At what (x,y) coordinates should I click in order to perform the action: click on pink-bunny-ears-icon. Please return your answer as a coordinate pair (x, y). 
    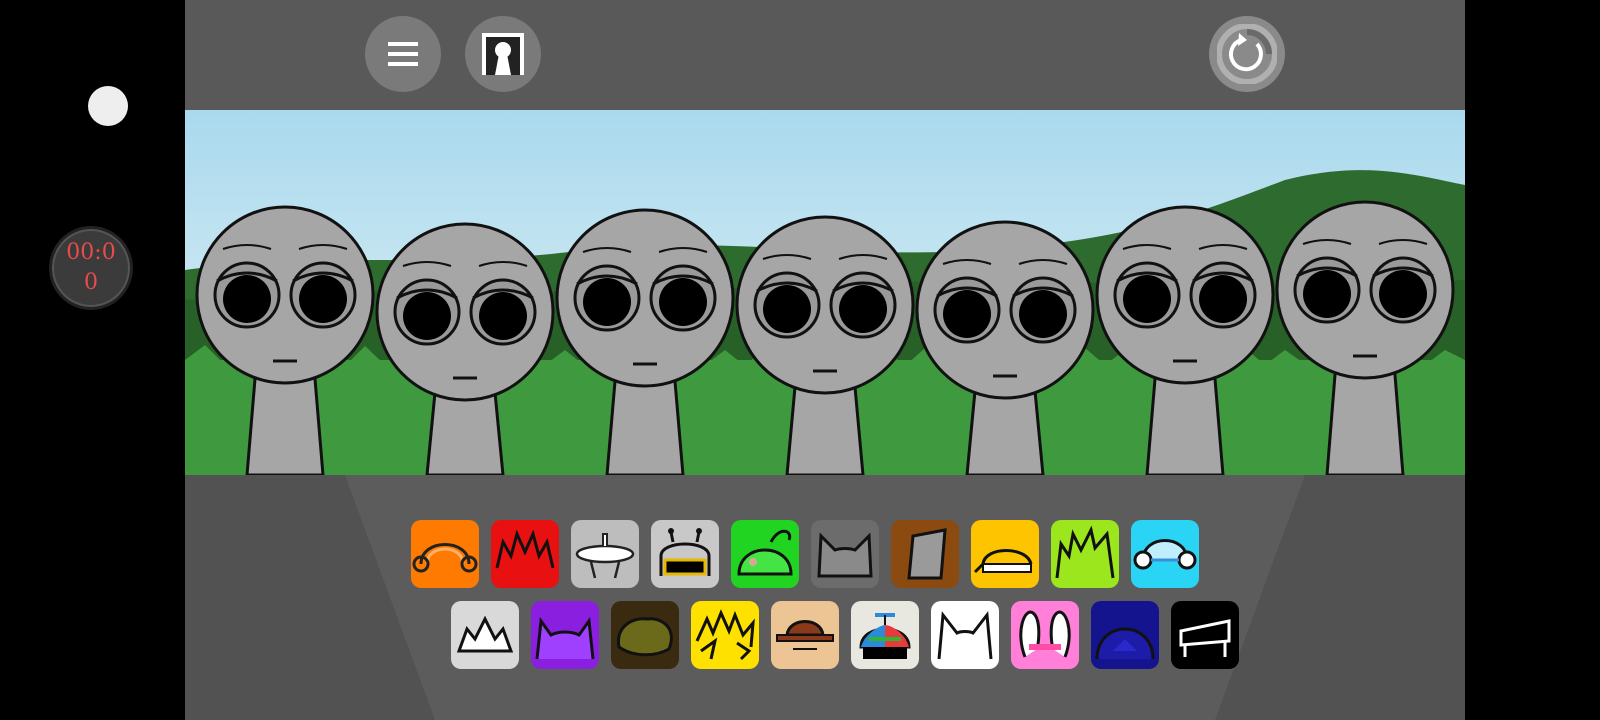
    Looking at the image, I should click on (1045, 634).